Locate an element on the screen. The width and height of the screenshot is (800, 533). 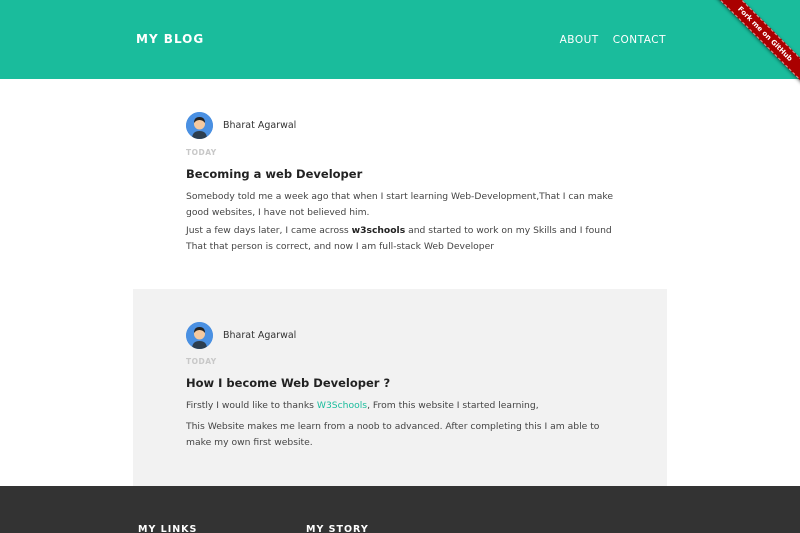
w3schools-link: W3Schools is located at coordinates (342, 405).